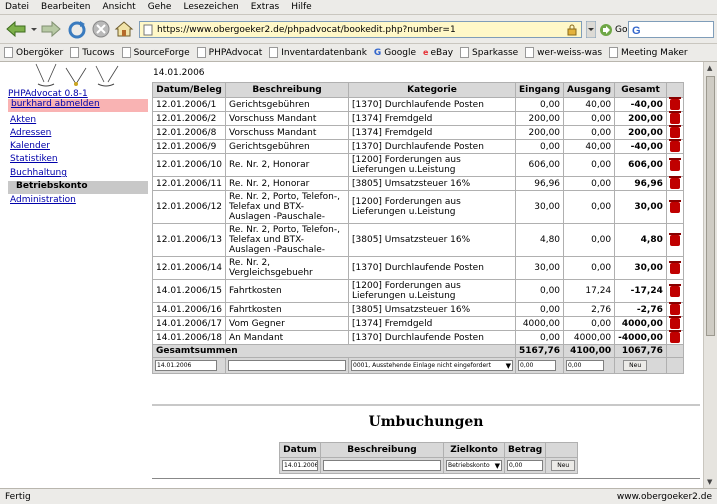  I want to click on new-entry-date-input: 14.01.2006, so click(186, 365).